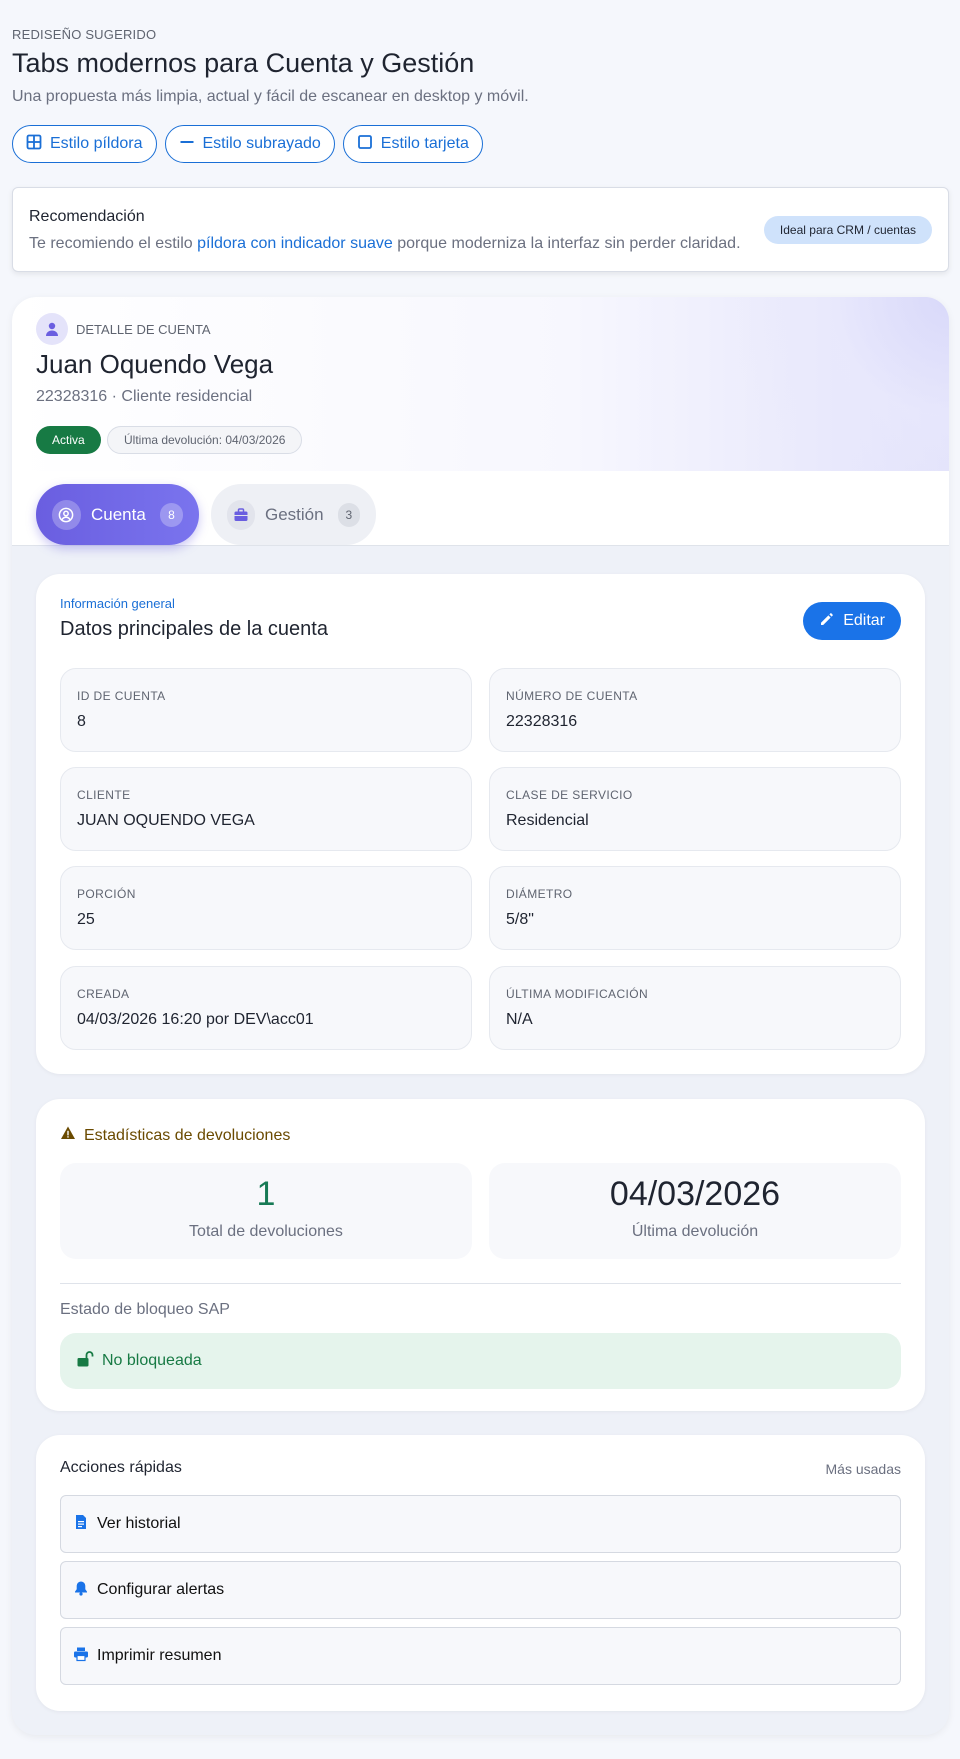 Image resolution: width=960 pixels, height=1759 pixels. What do you see at coordinates (572, 696) in the screenshot?
I see `field-label: NÚMERO DE CUENTA` at bounding box center [572, 696].